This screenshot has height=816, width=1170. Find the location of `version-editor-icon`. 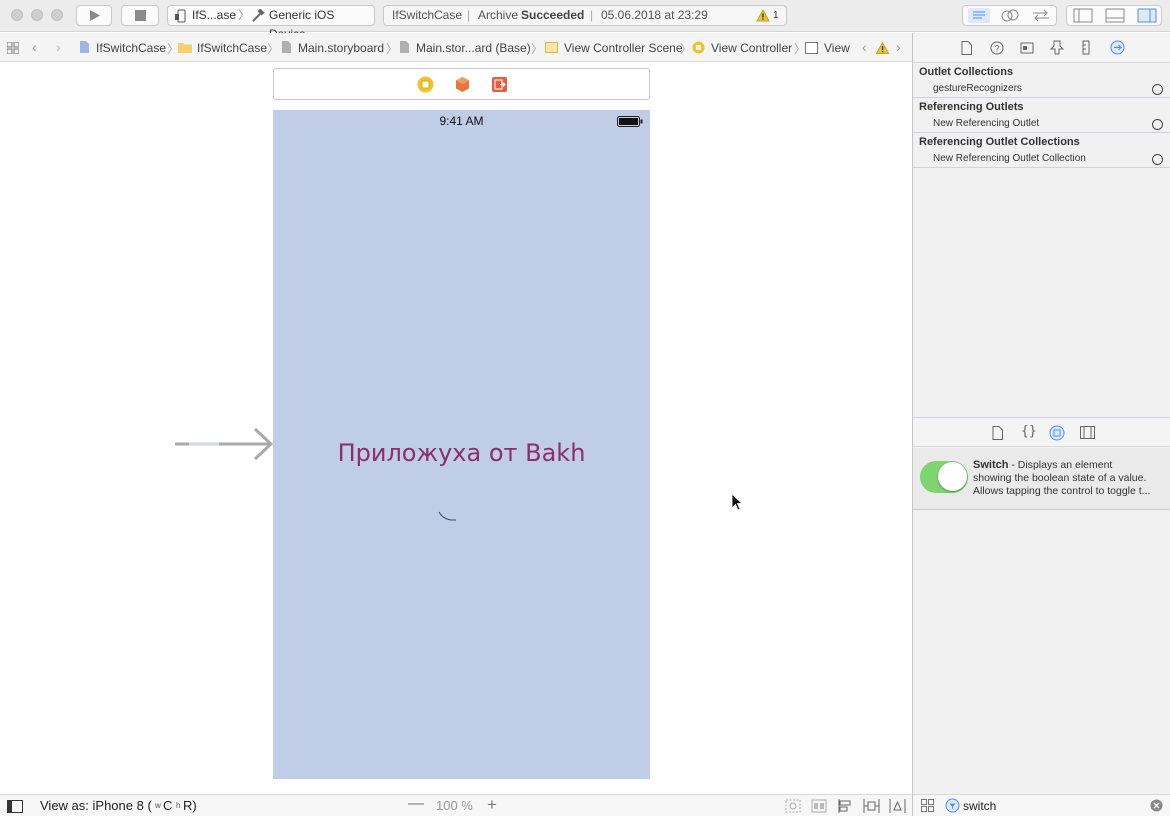

version-editor-icon is located at coordinates (1041, 15).